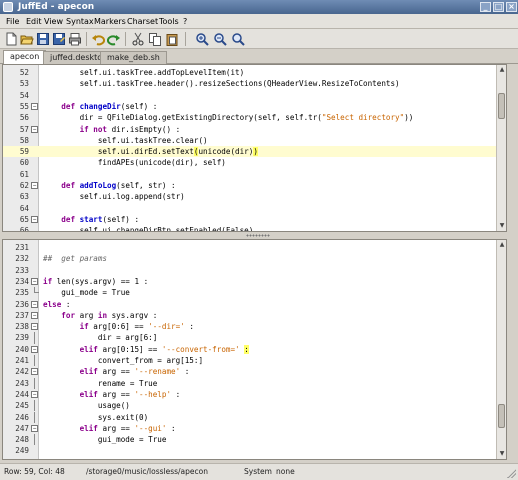  What do you see at coordinates (110, 21) in the screenshot?
I see `menu-markers: Markers` at bounding box center [110, 21].